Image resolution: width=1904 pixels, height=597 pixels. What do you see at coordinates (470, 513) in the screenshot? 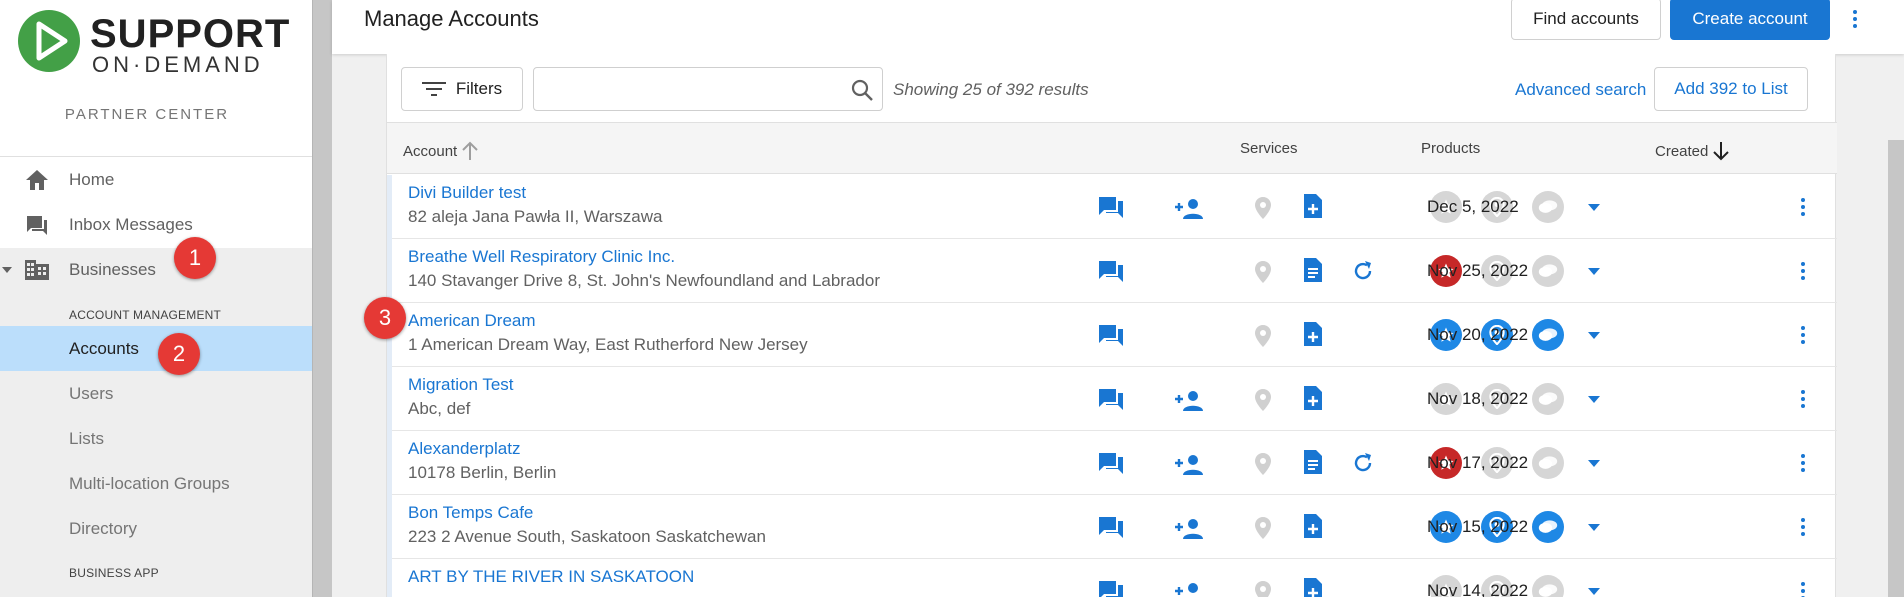
I see `account-name-link: Bon Temps Cafe` at bounding box center [470, 513].